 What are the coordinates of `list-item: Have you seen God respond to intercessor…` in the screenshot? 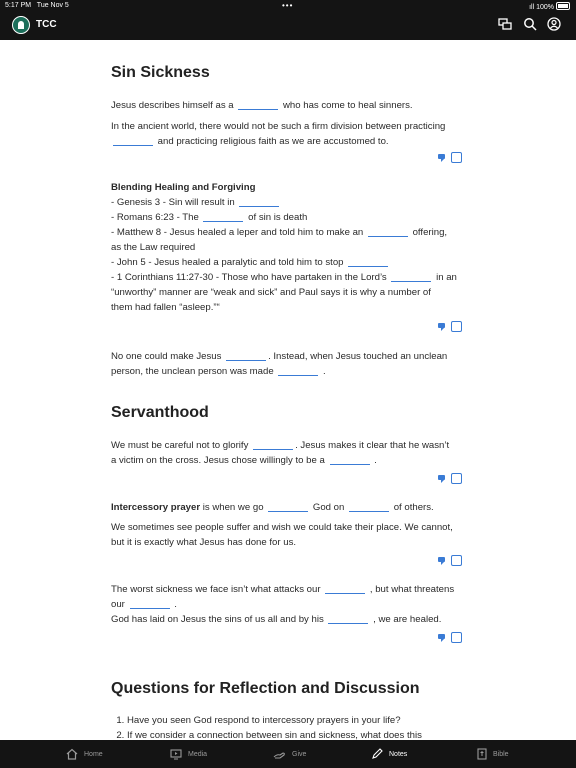 It's located at (297, 720).